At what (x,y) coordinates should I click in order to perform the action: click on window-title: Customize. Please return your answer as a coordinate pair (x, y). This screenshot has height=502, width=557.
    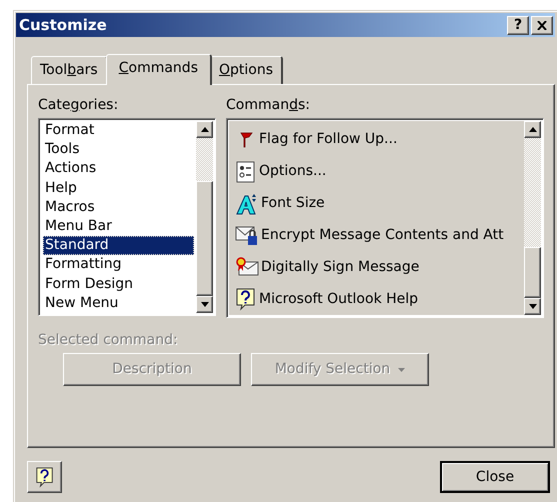
    Looking at the image, I should click on (63, 25).